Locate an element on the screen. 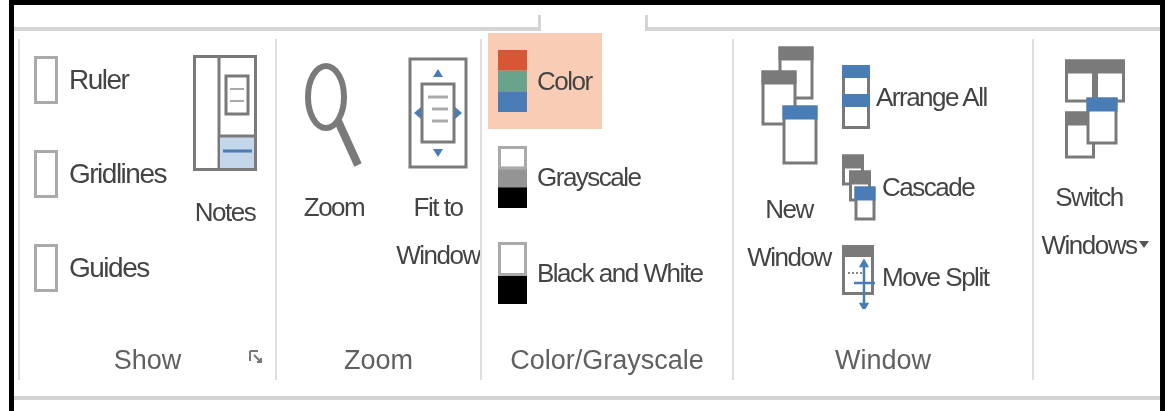 This screenshot has height=411, width=1175. group-label: Color/Grayscale is located at coordinates (607, 360).